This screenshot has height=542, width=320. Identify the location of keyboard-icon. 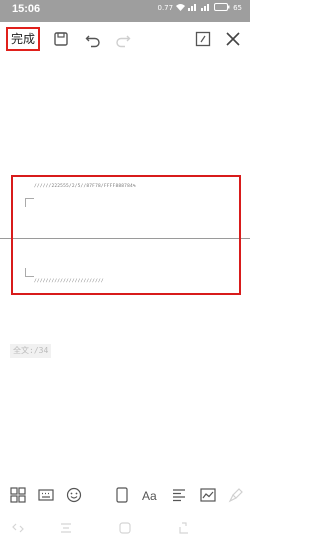
(46, 495).